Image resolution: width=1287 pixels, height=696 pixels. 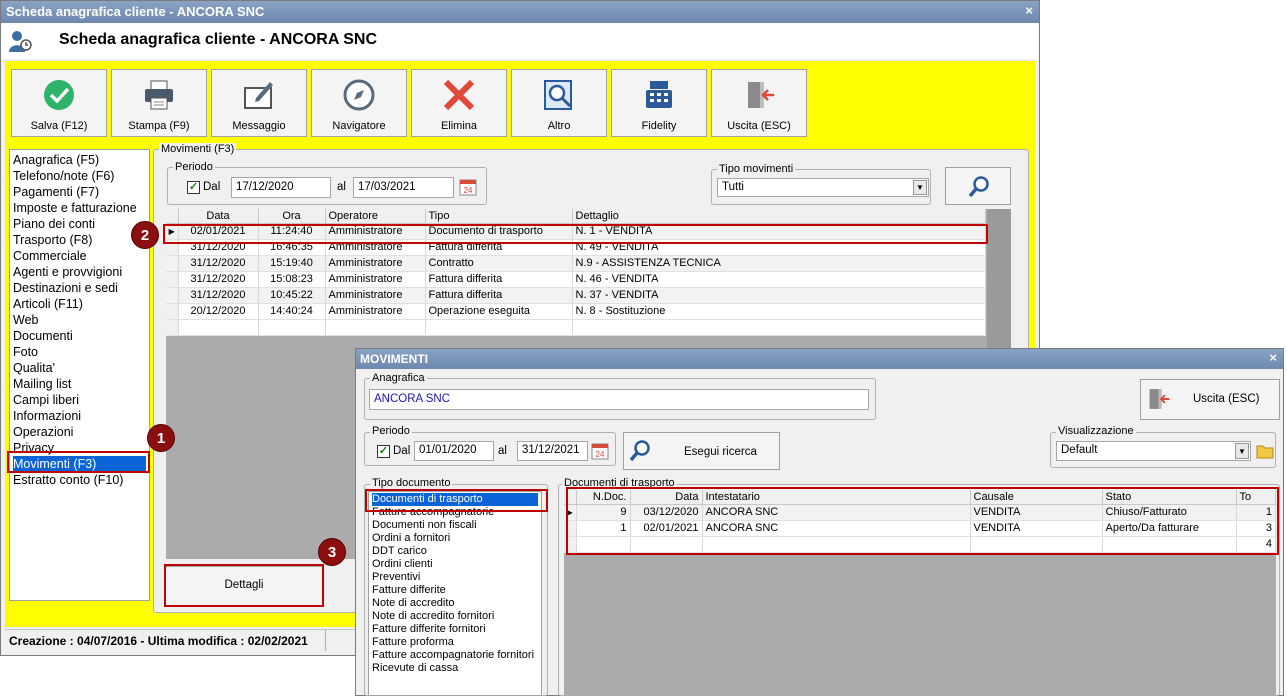 What do you see at coordinates (79, 272) in the screenshot?
I see `nav-item: Agenti e provvigioni` at bounding box center [79, 272].